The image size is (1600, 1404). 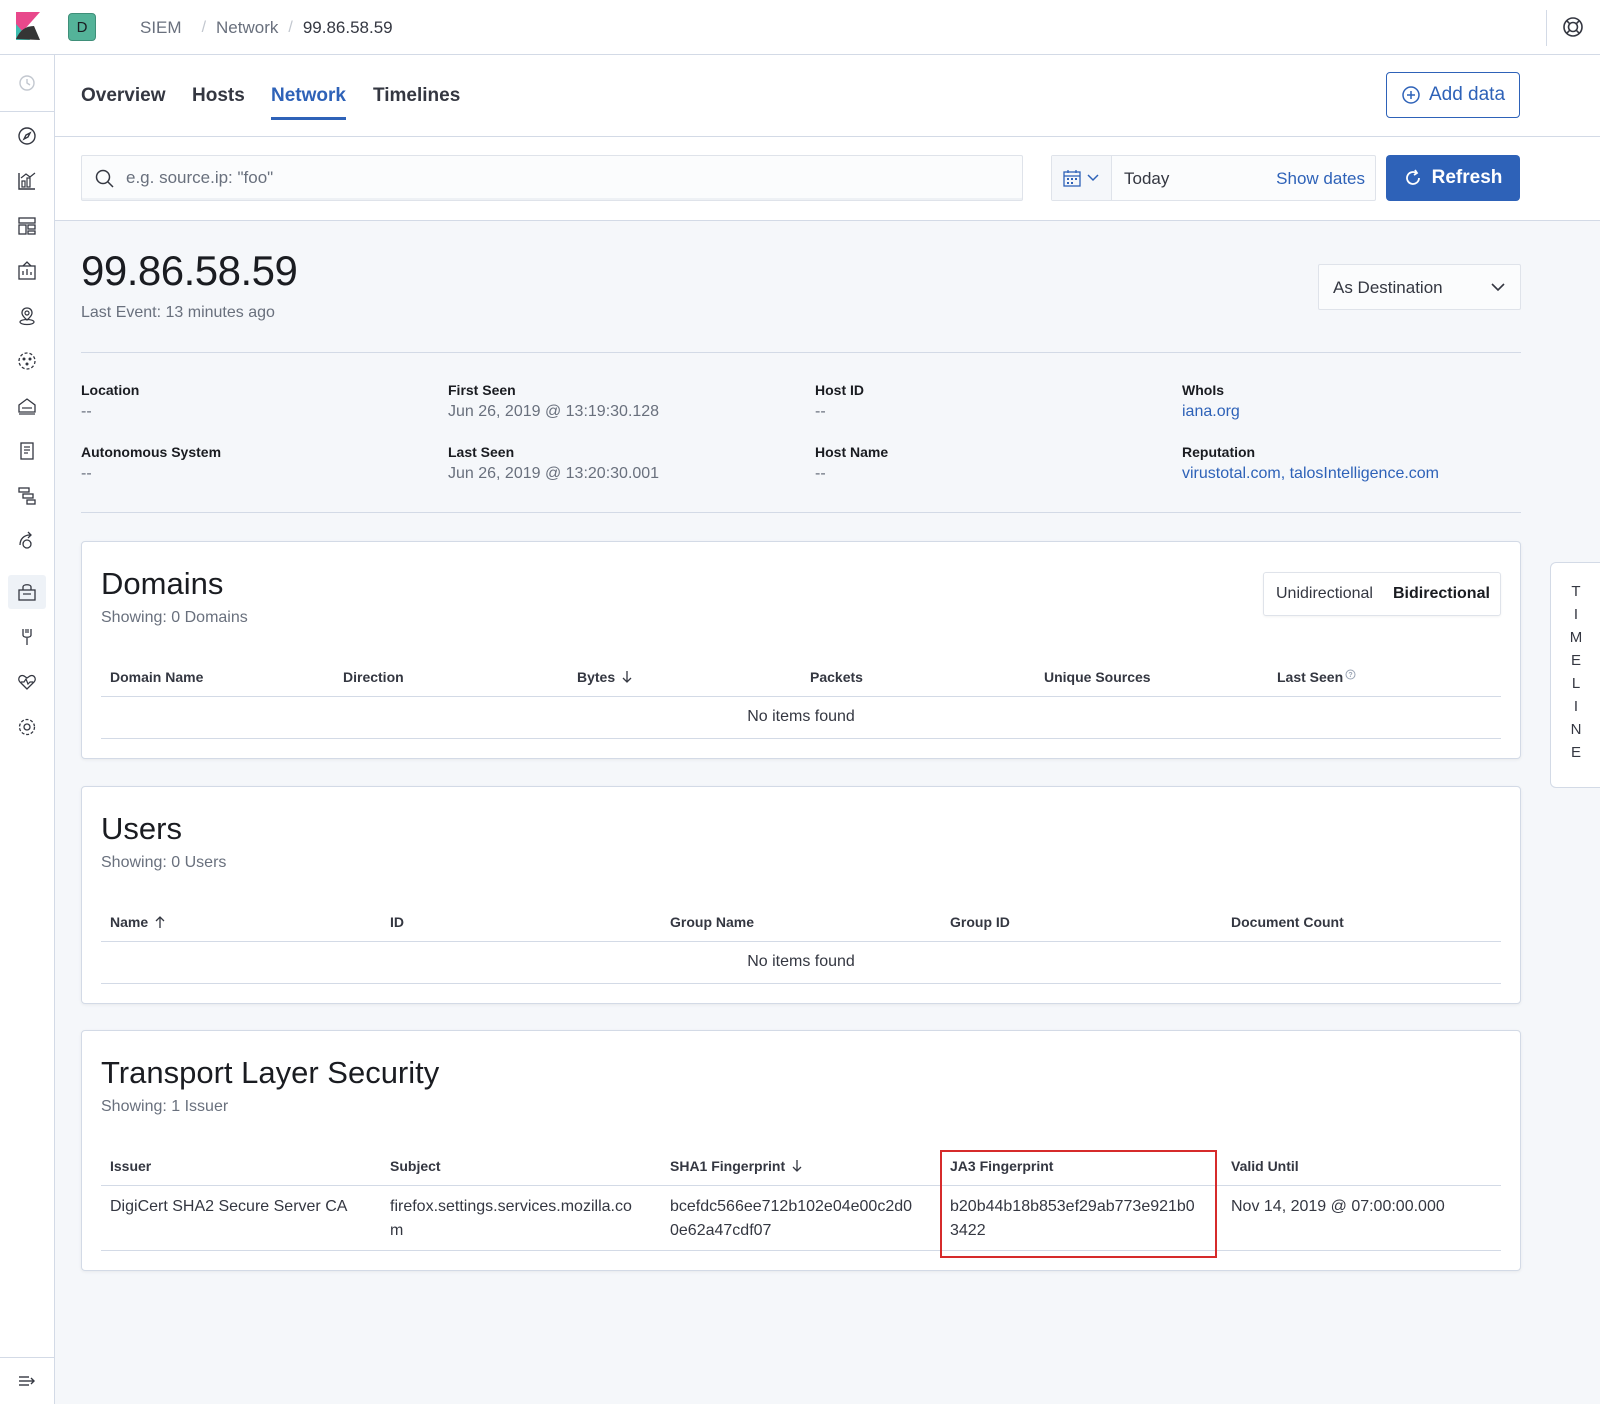 I want to click on flow-target-value: As Destination, so click(x=1388, y=287).